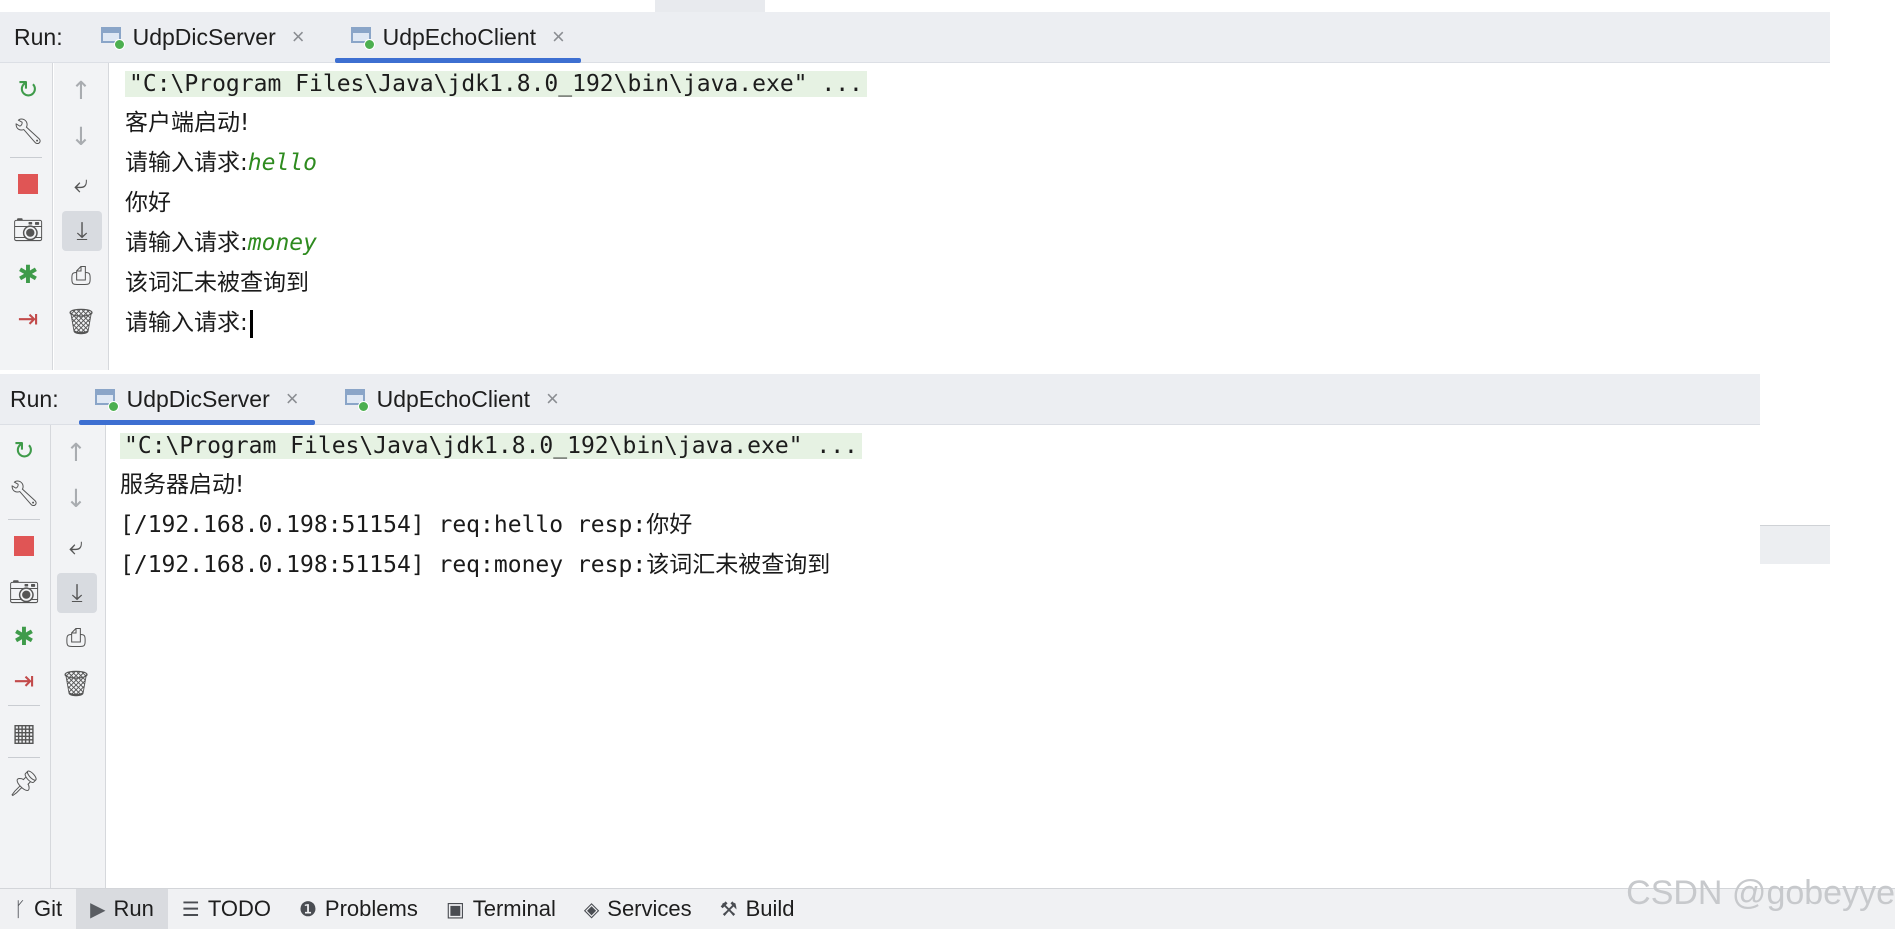 The height and width of the screenshot is (929, 1895). I want to click on tab-label: UdpEchoClient, so click(453, 398).